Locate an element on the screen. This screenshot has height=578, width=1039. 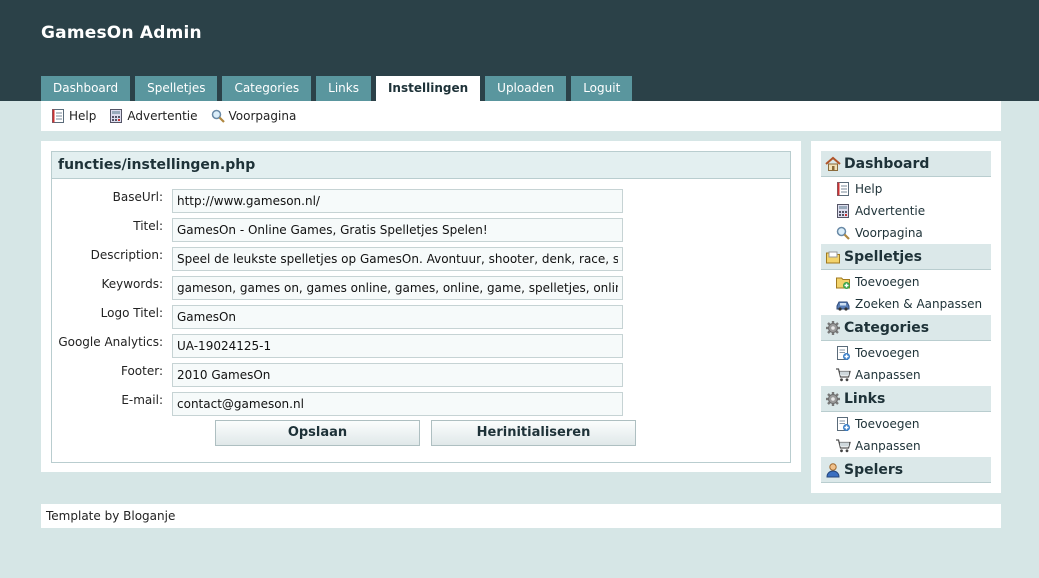
tab-uploaden: Uploaden is located at coordinates (526, 88).